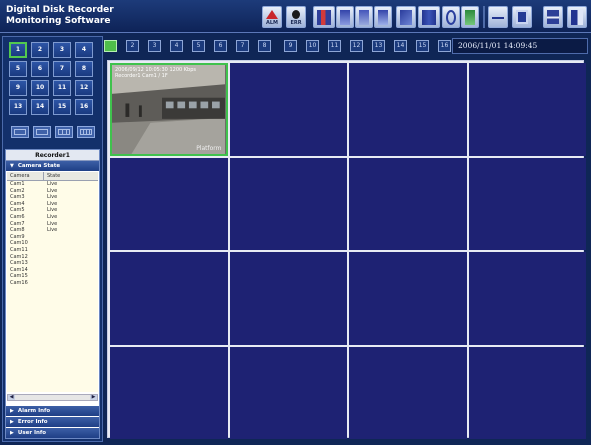 This screenshot has width=591, height=445. I want to click on camera-select-button-14: 14, so click(400, 46).